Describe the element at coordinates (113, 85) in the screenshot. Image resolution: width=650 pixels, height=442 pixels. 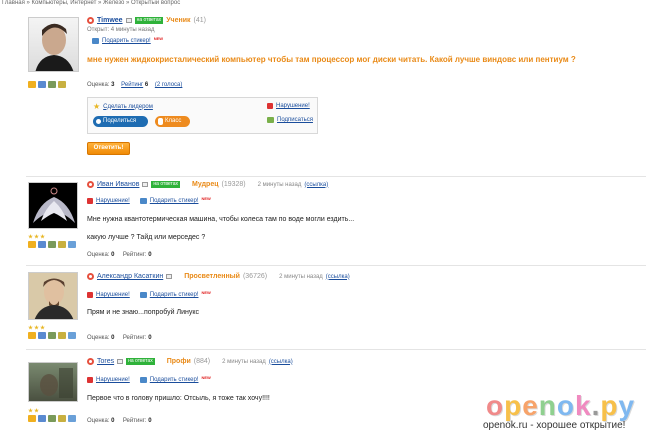
I see `score-value: 3` at that location.